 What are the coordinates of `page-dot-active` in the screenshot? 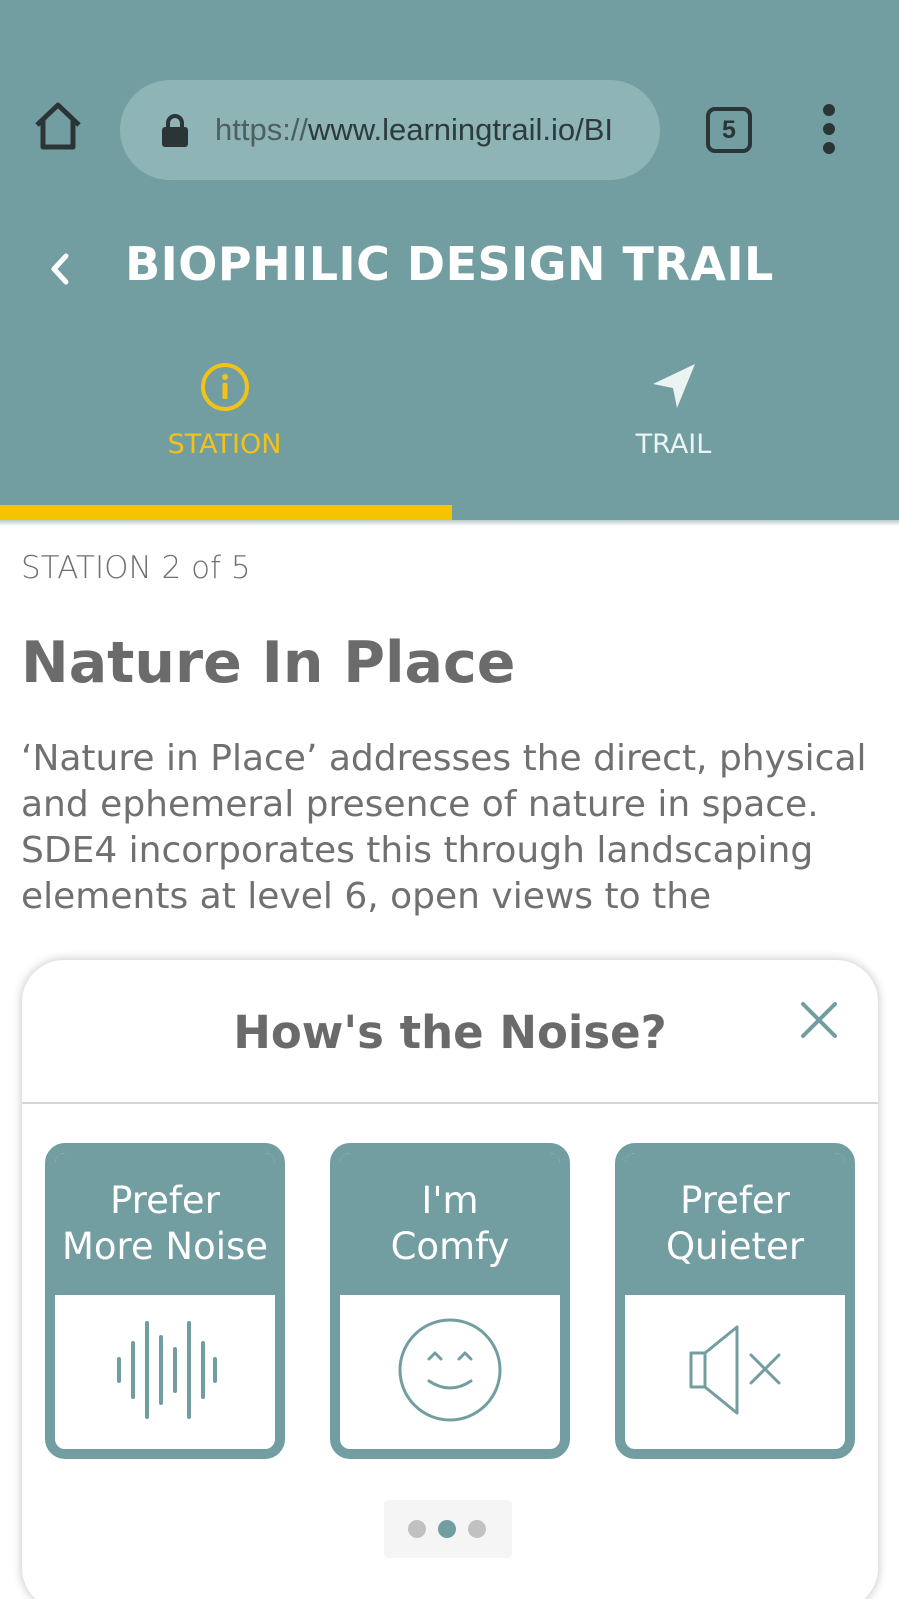 It's located at (447, 1529).